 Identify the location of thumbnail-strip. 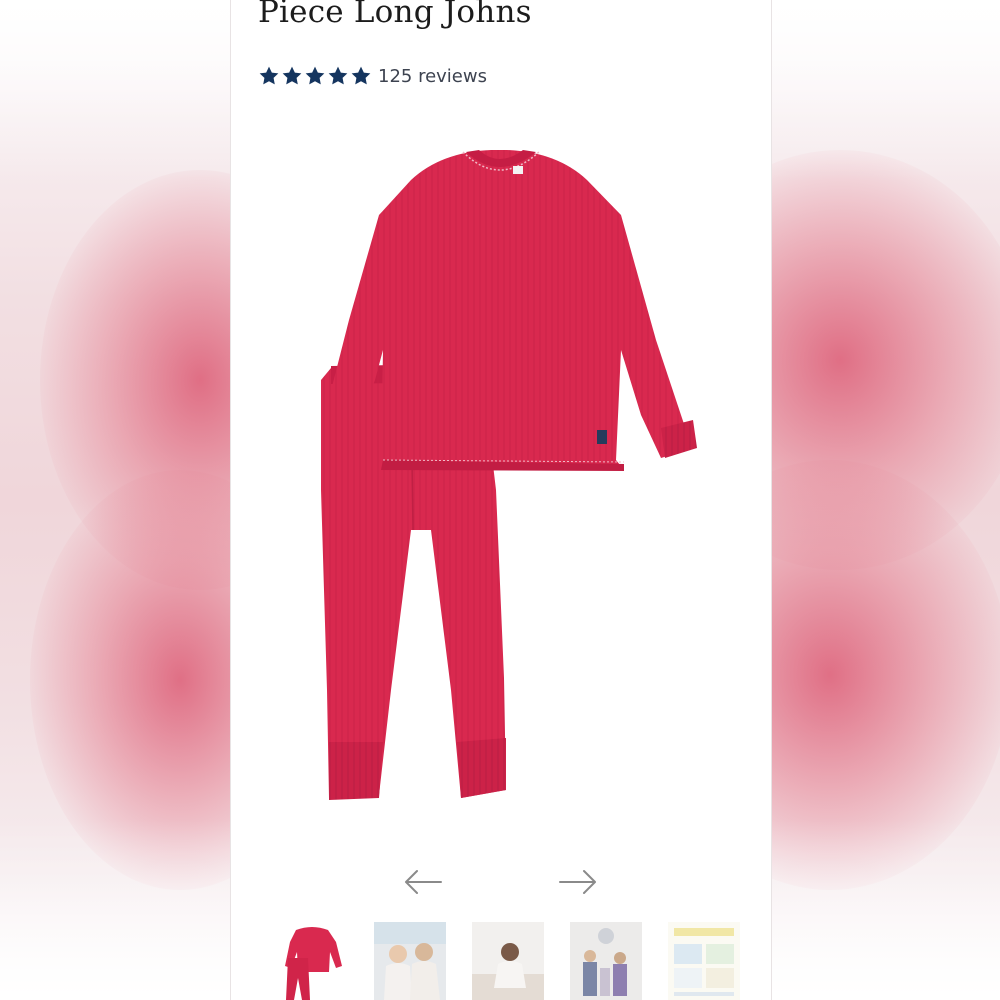
(511, 961).